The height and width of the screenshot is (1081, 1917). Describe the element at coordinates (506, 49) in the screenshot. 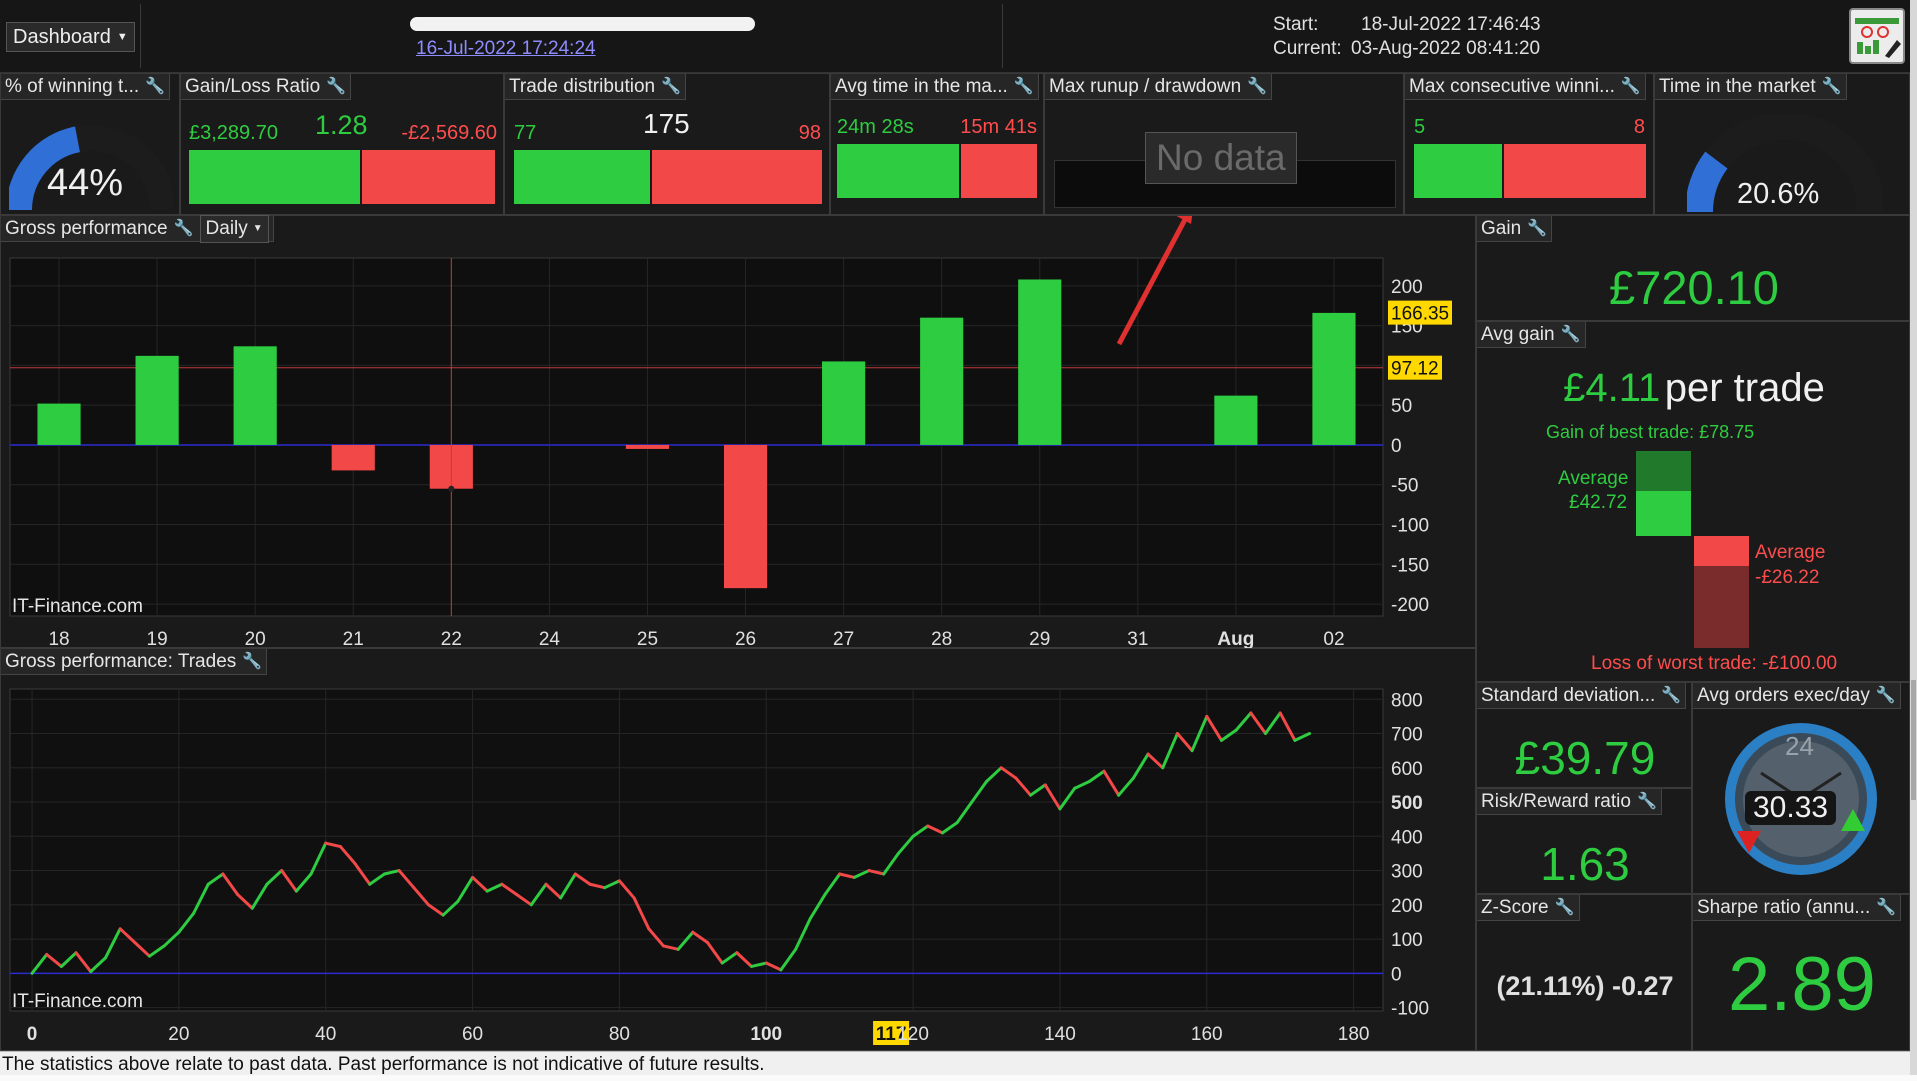

I see `date-link: 16-Jul-2022 17:24:24` at that location.